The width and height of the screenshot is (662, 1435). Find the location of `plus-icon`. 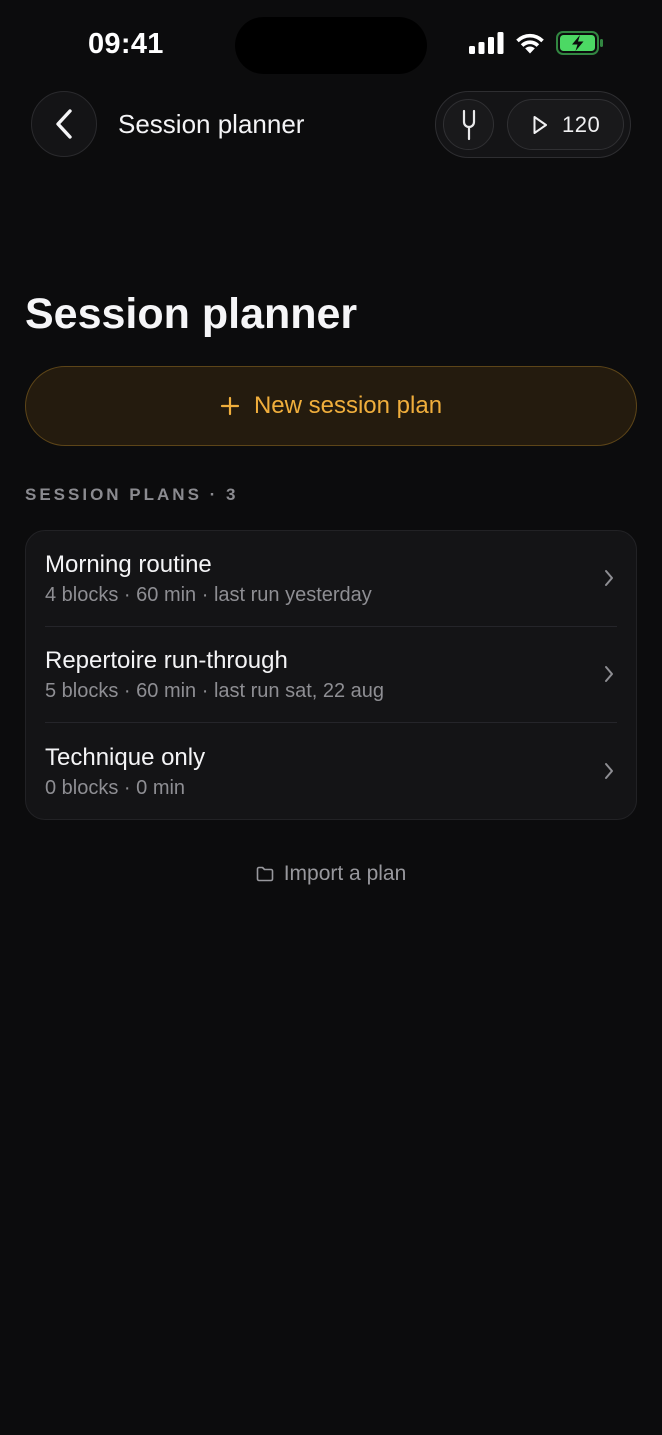

plus-icon is located at coordinates (230, 406).